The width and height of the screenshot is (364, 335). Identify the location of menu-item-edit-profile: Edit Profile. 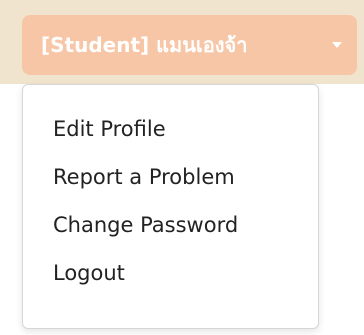
(170, 129).